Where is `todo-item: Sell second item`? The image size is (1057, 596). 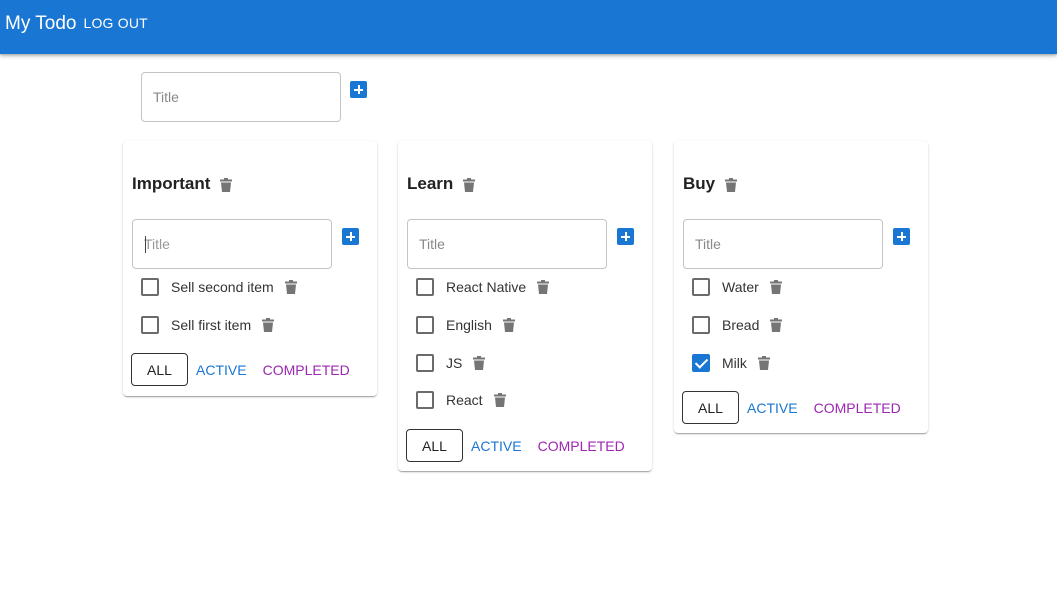
todo-item: Sell second item is located at coordinates (219, 287).